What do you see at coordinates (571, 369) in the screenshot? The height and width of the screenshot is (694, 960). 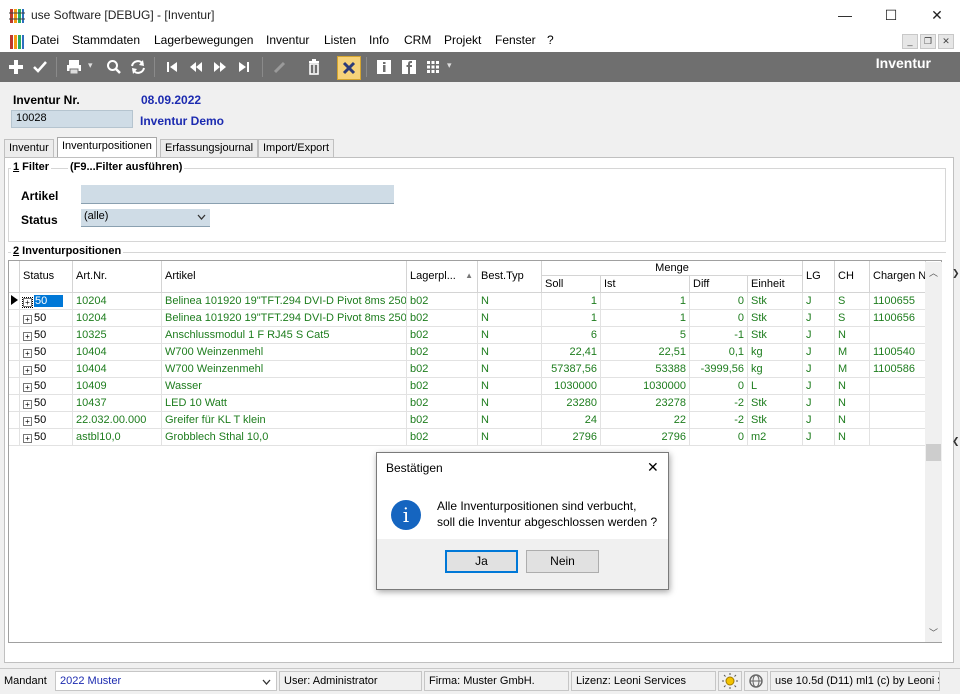 I see `cell-soll: 57387,56` at bounding box center [571, 369].